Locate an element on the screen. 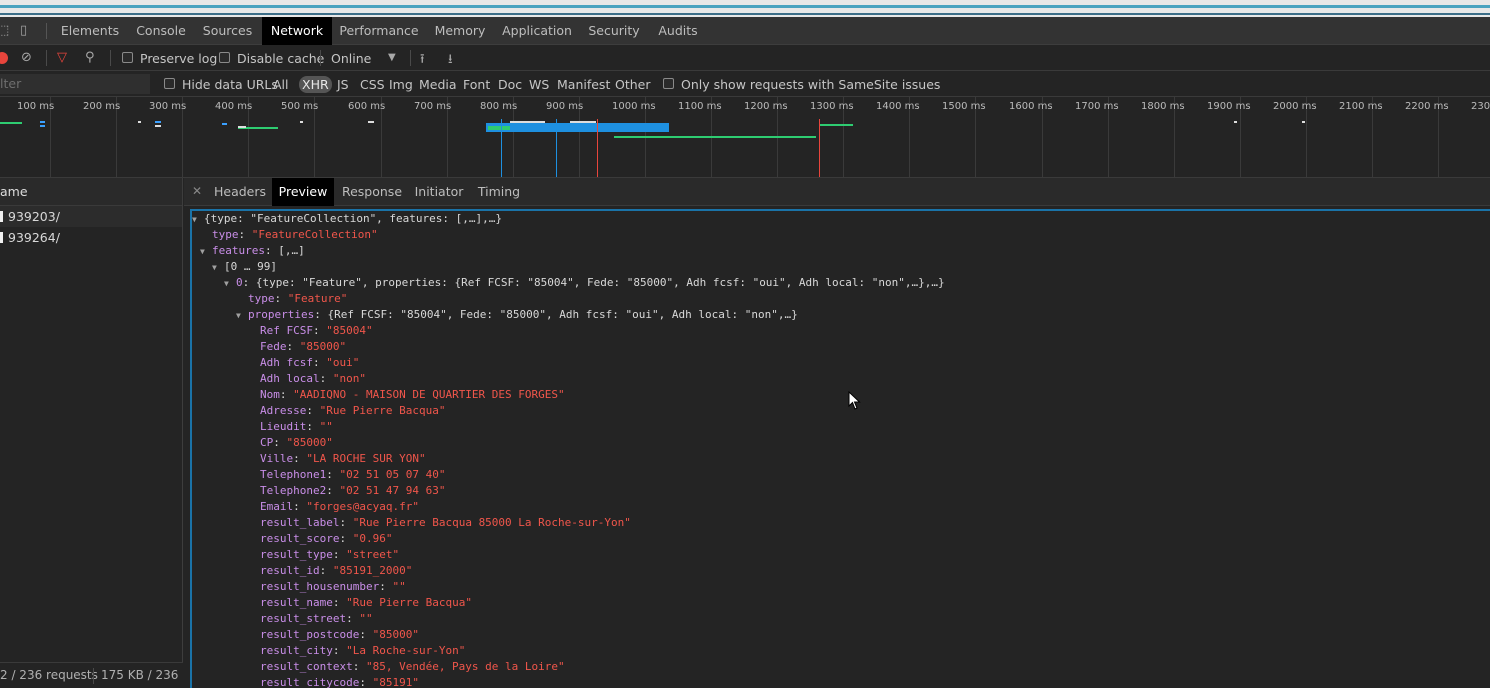  filter-type-doc: Doc is located at coordinates (510, 84).